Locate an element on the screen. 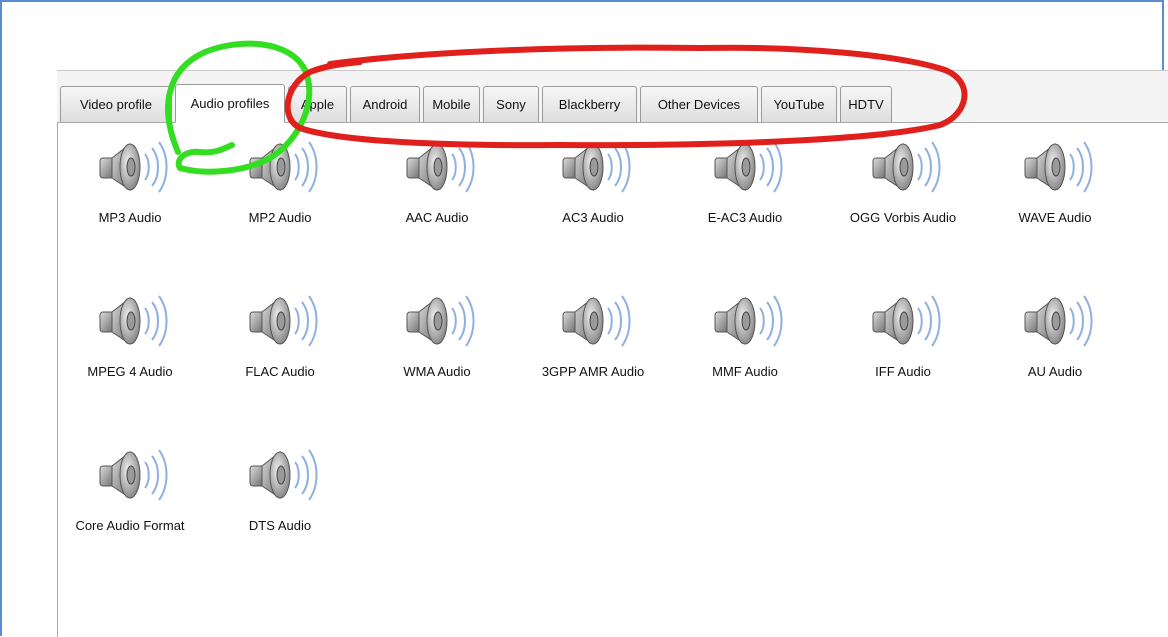 The height and width of the screenshot is (637, 1168). profile-item: MP3 Audio is located at coordinates (130, 193).